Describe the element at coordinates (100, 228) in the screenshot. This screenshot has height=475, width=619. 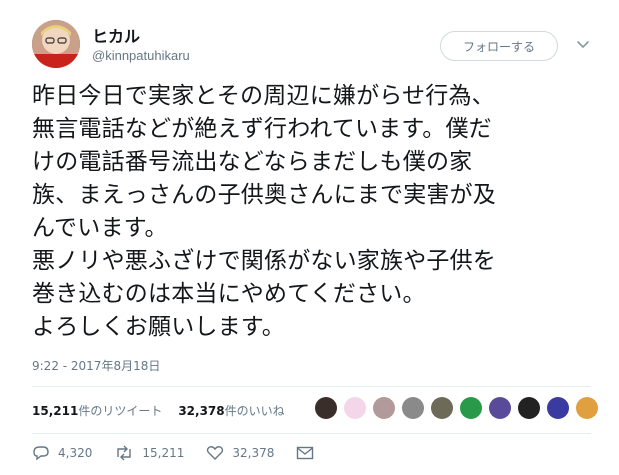
I see `tweet-line: んでいます。` at that location.